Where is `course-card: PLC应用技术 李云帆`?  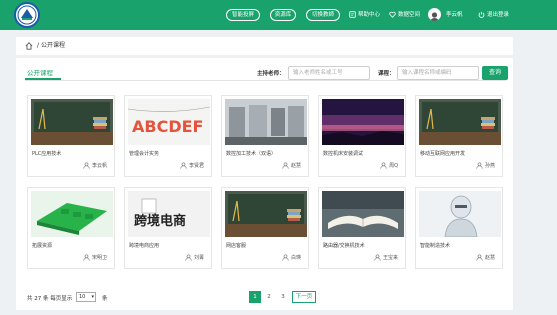 course-card: PLC应用技术 李云帆 is located at coordinates (71, 136).